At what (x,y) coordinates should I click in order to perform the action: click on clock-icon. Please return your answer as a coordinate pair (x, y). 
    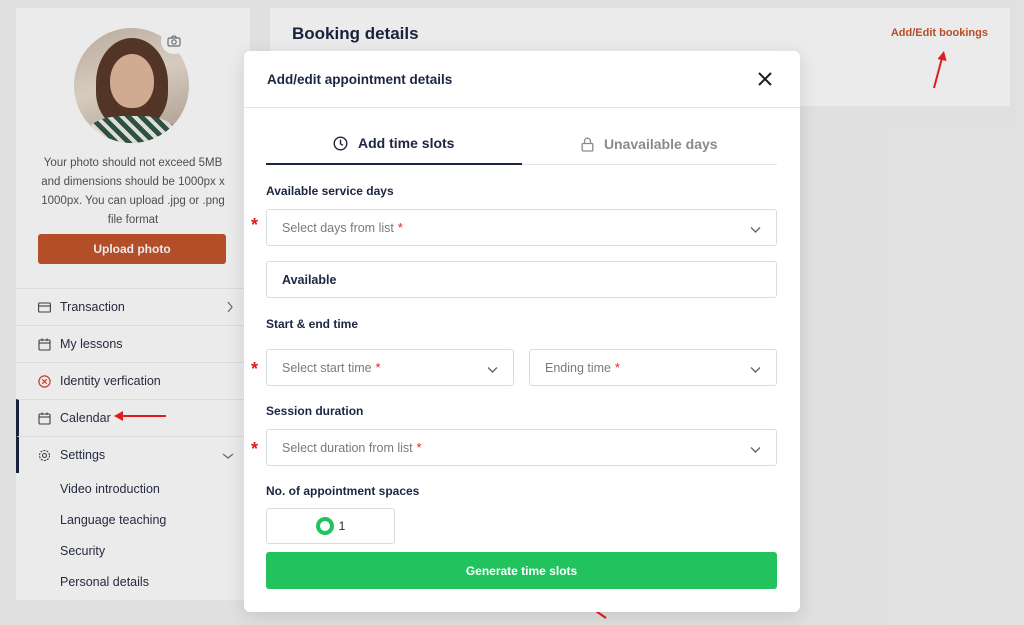
    Looking at the image, I should click on (340, 143).